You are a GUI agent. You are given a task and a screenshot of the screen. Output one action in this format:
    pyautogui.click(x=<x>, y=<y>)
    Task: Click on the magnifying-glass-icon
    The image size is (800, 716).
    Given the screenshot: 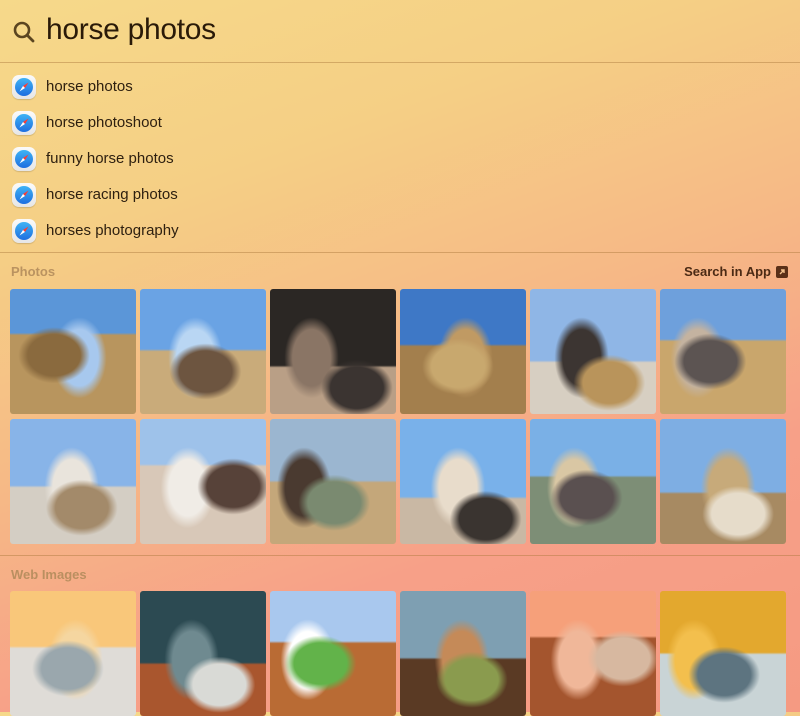 What is the action you would take?
    pyautogui.click(x=24, y=32)
    